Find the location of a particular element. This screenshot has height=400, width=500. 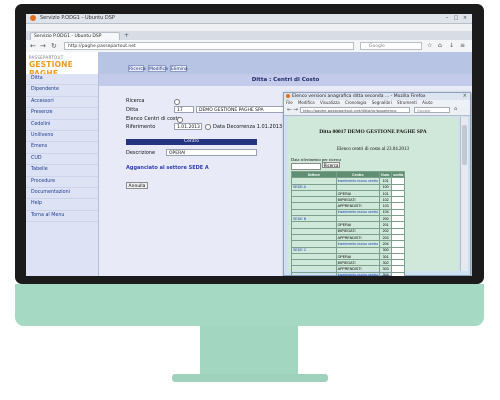

descrizione-label: Descrizione is located at coordinates (141, 153).